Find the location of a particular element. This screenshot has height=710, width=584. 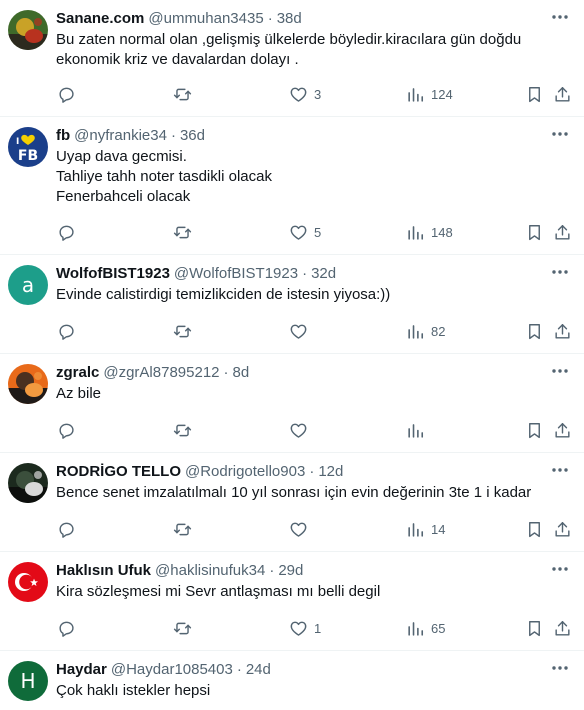

tweet-text: Az bile is located at coordinates (310, 394).